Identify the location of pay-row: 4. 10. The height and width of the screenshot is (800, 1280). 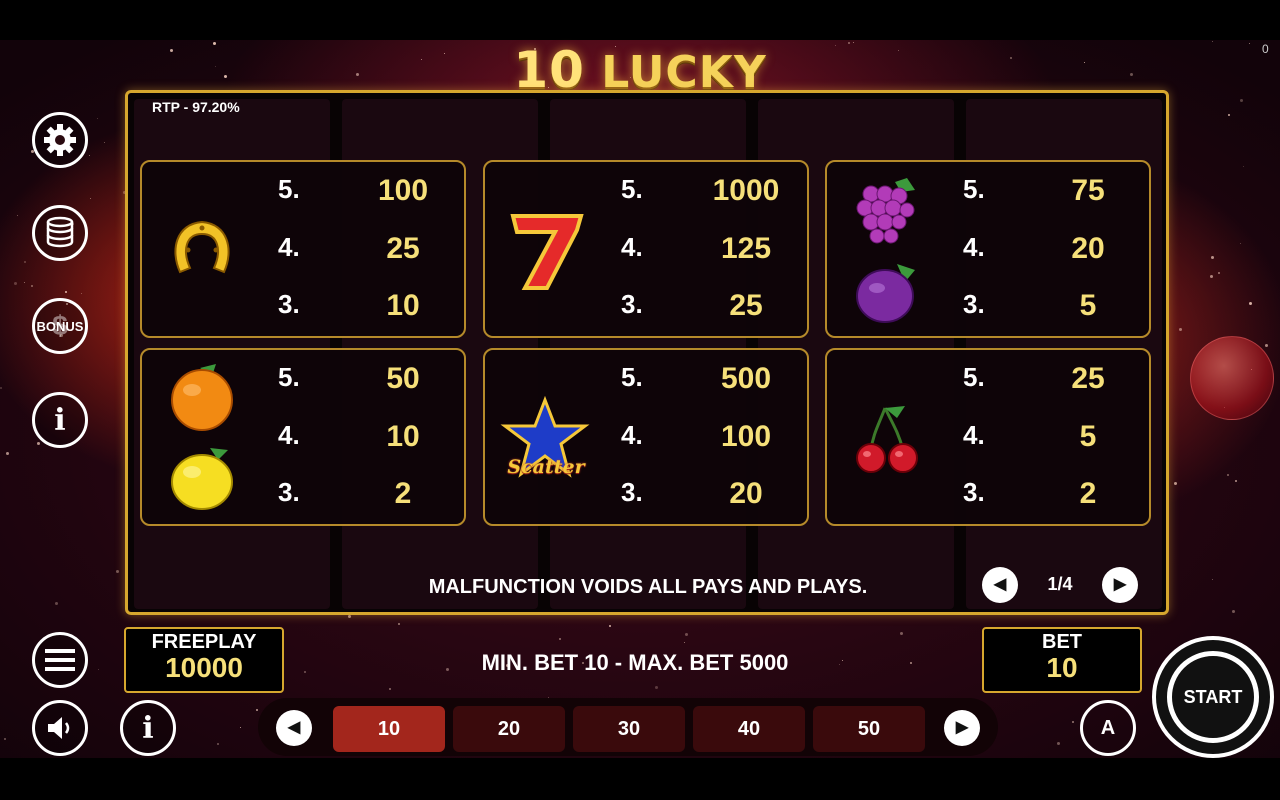
(368, 440).